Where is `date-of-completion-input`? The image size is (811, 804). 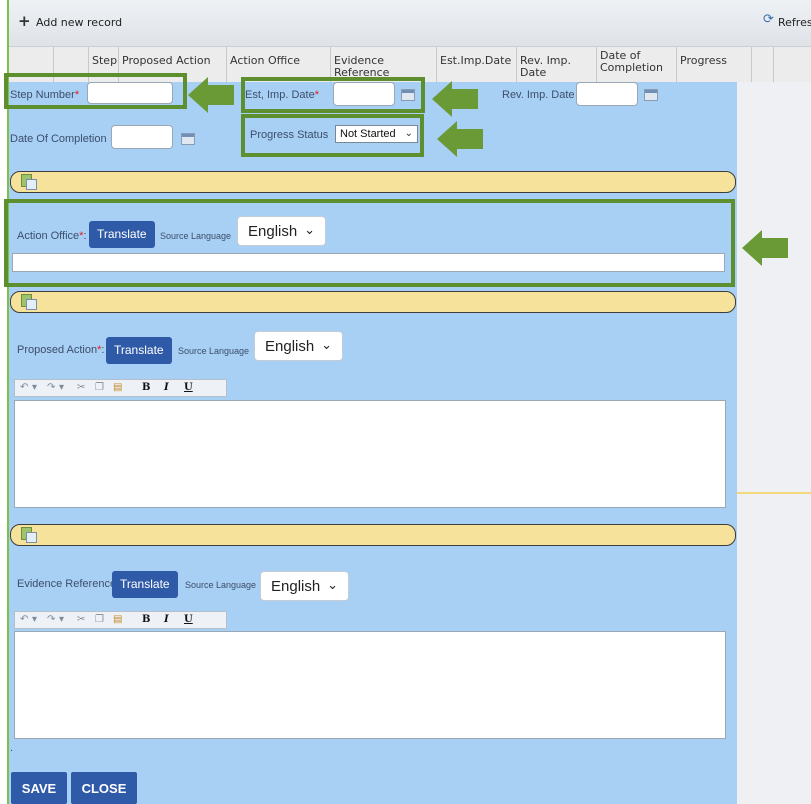 date-of-completion-input is located at coordinates (142, 137).